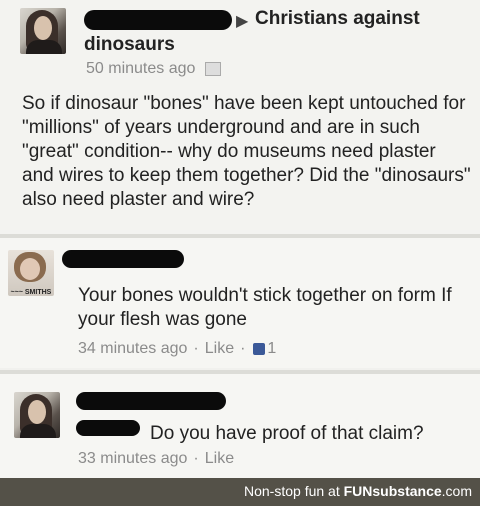 This screenshot has height=506, width=480. I want to click on comment-2-timestamp: 33 minutes ago, so click(132, 458).